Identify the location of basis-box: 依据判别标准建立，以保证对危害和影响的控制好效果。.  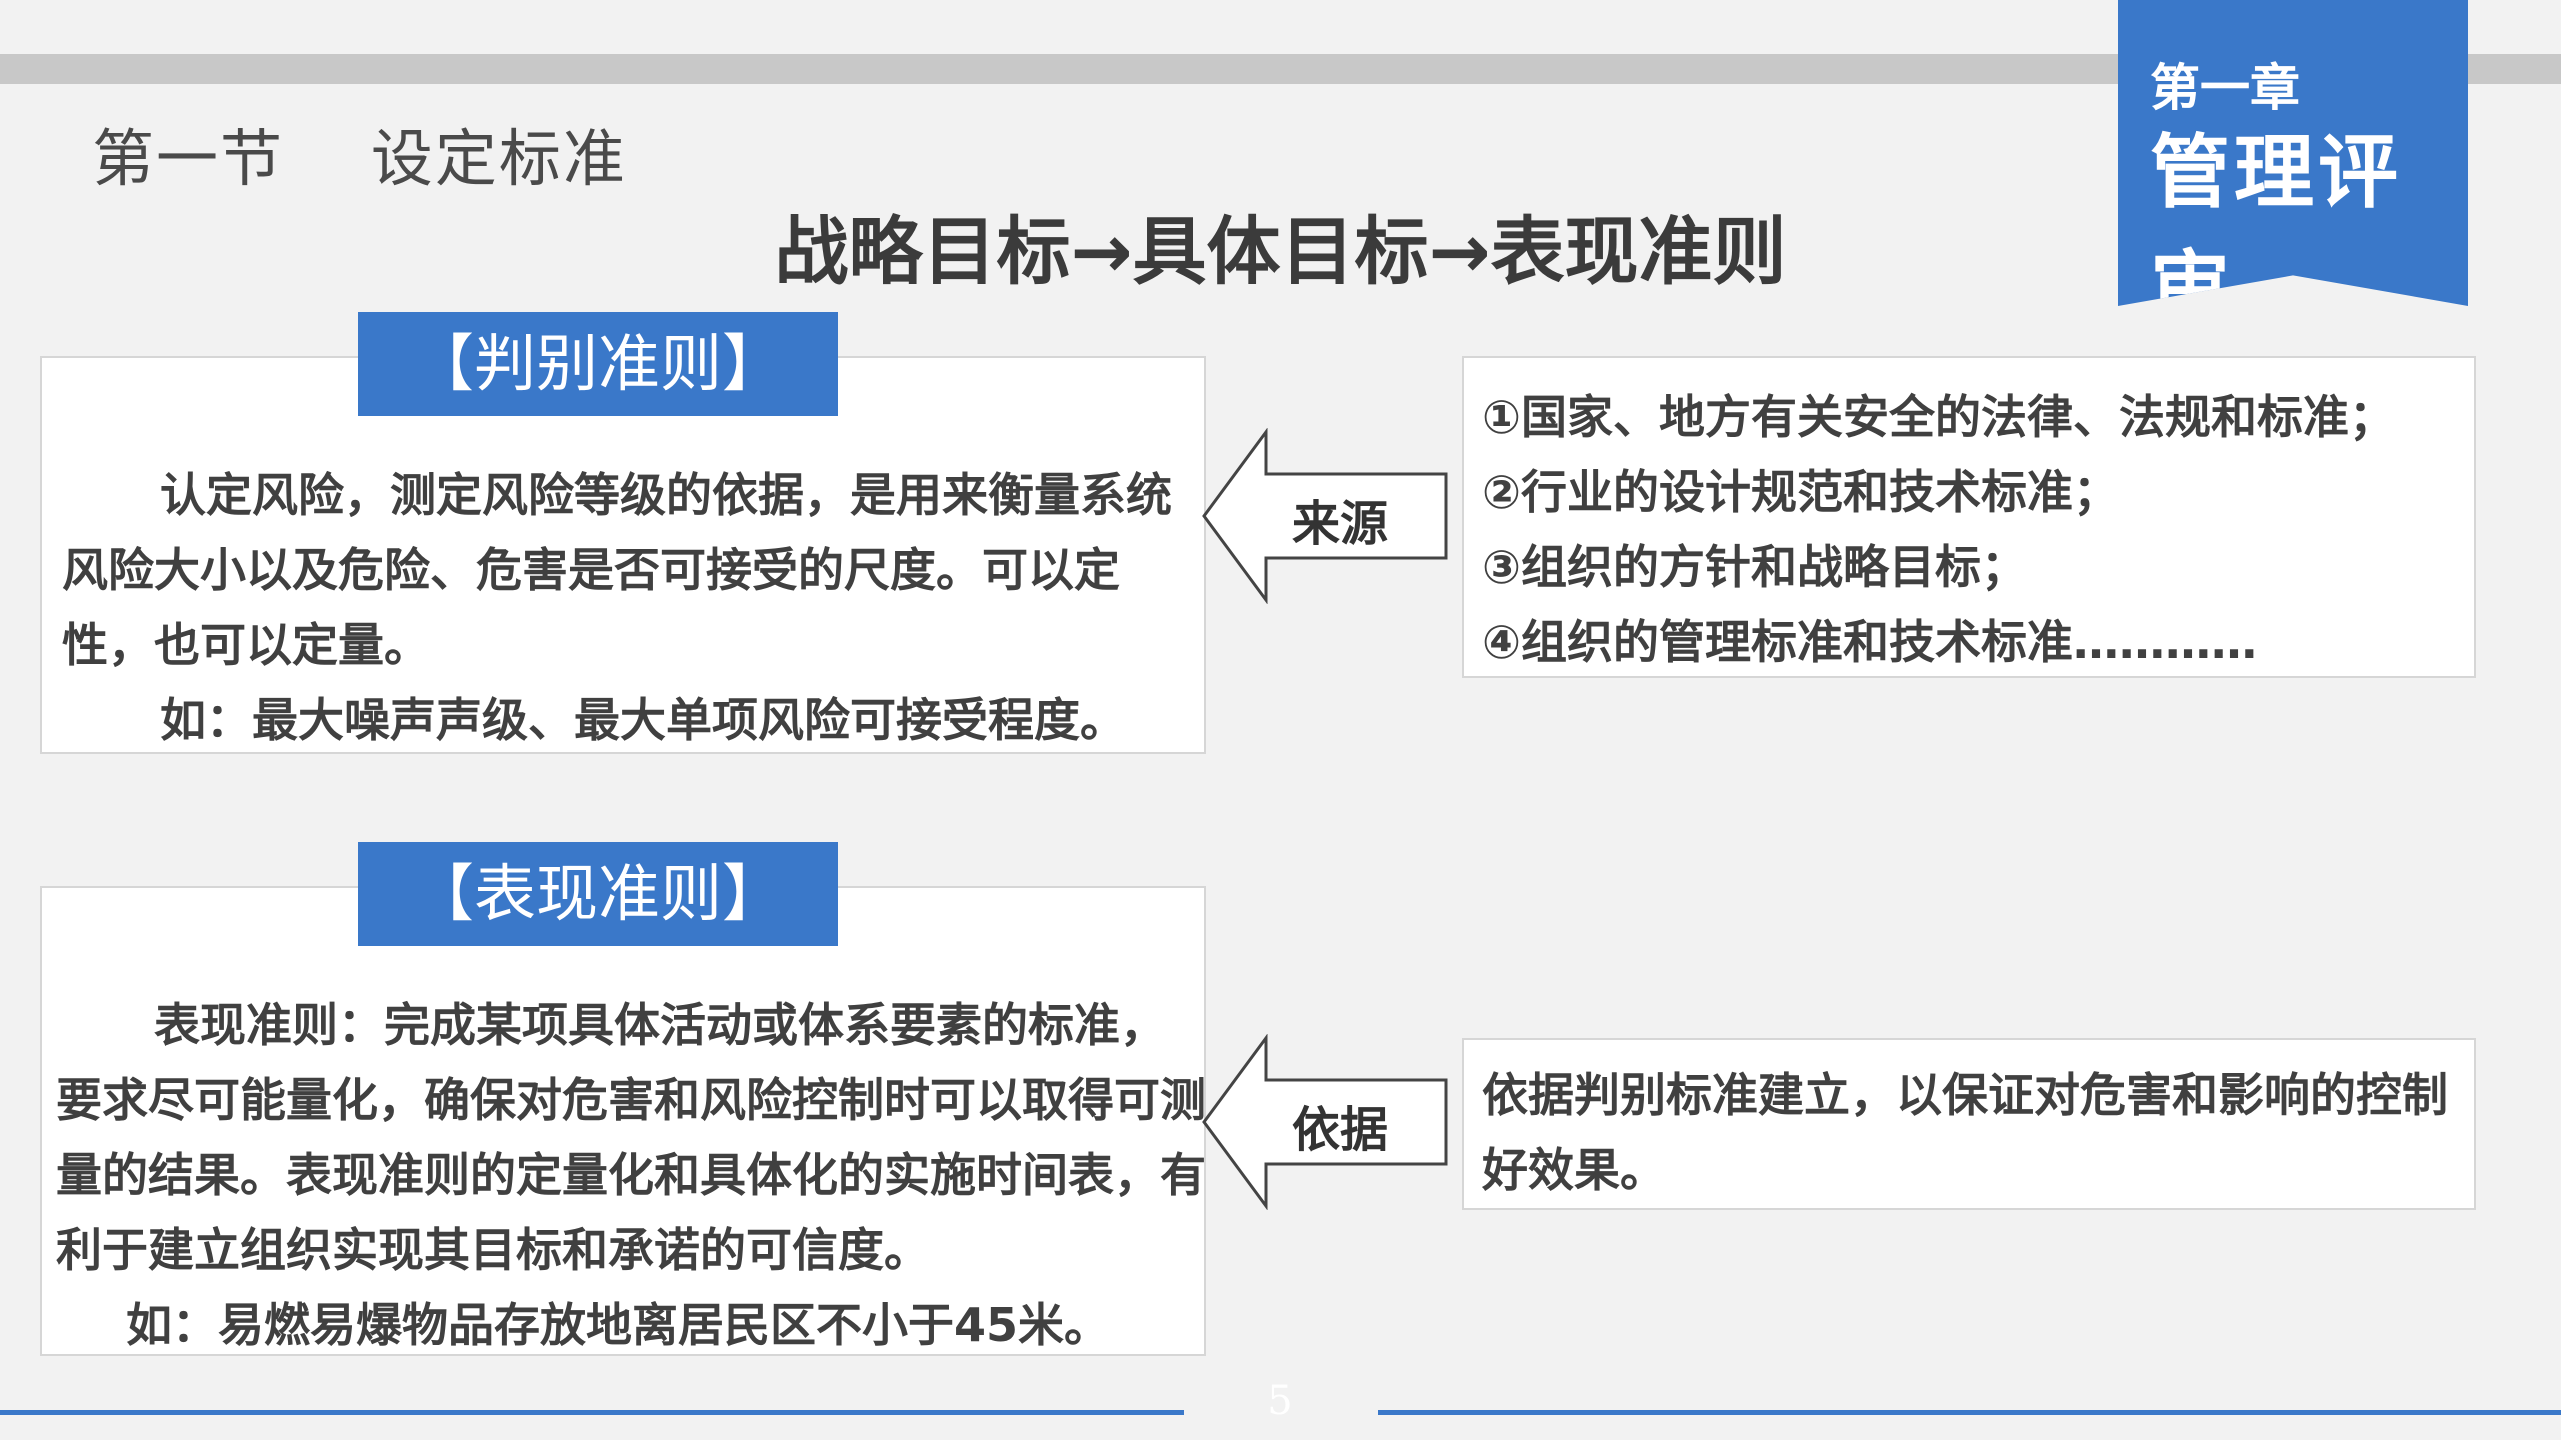
(1969, 1124).